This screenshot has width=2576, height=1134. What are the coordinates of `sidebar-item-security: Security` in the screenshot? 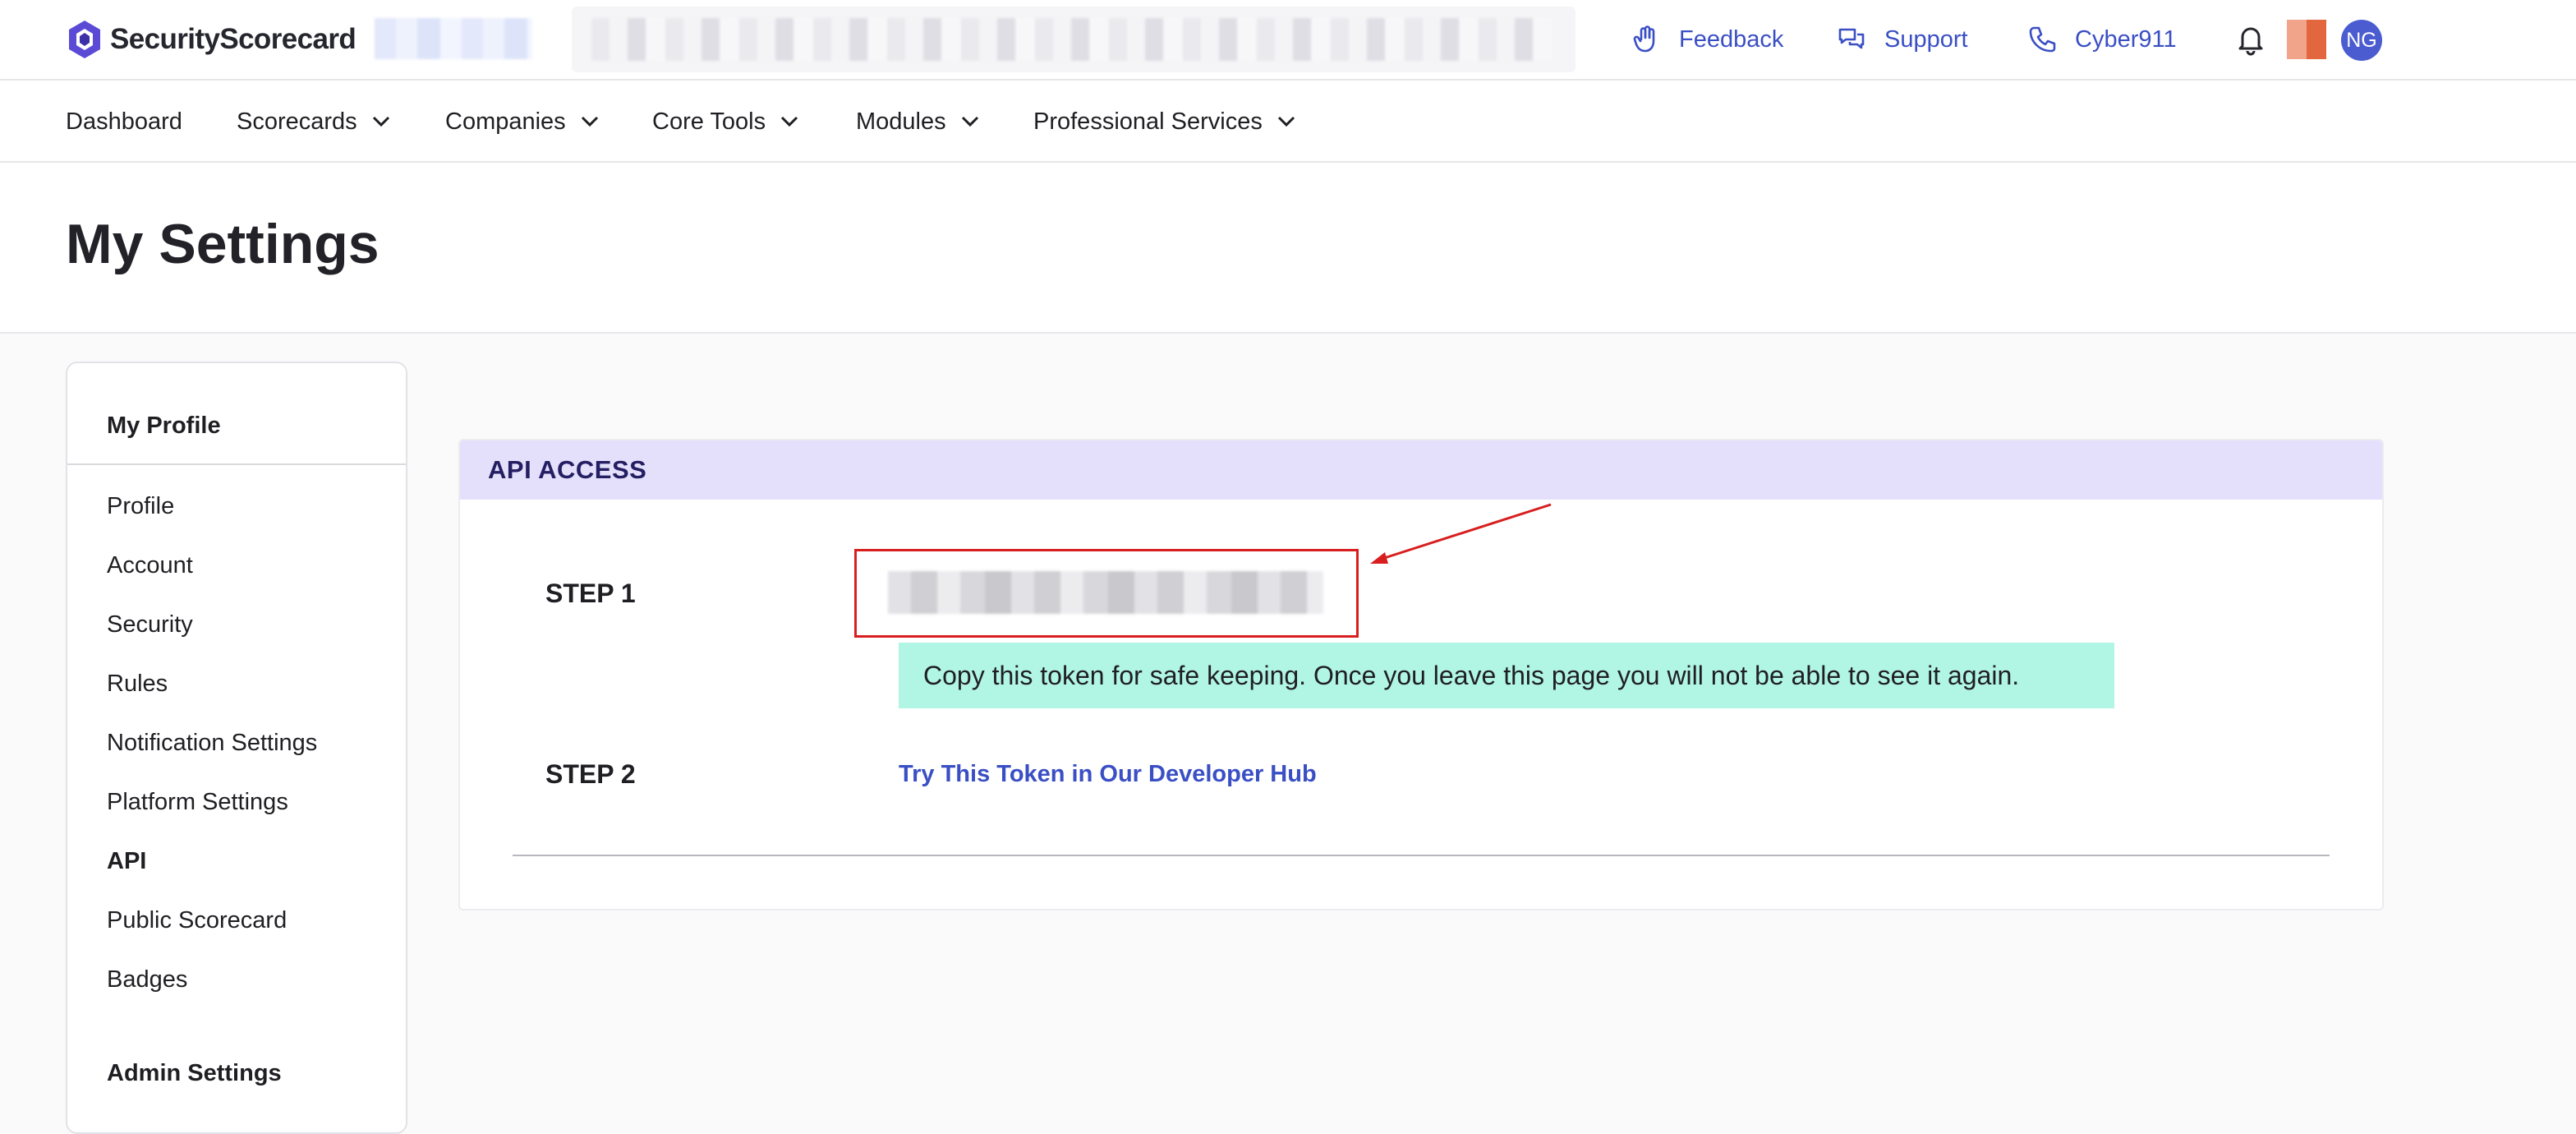 It's located at (150, 625).